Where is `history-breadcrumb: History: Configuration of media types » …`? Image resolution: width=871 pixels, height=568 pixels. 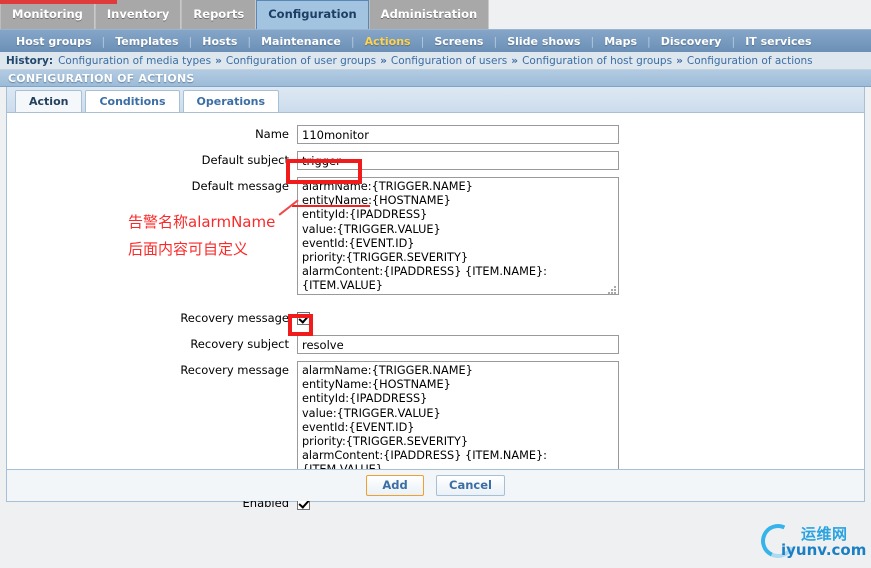
history-breadcrumb: History: Configuration of media types » … is located at coordinates (435, 61).